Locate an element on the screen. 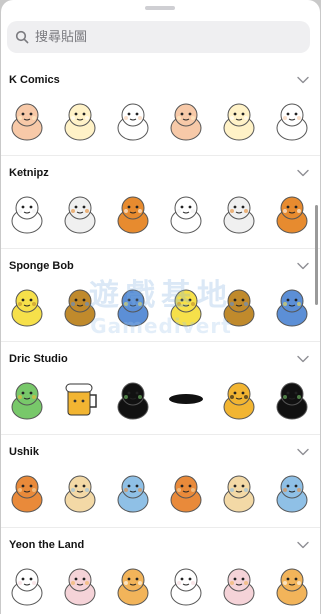  section-title: Sponge Bob is located at coordinates (41, 266).